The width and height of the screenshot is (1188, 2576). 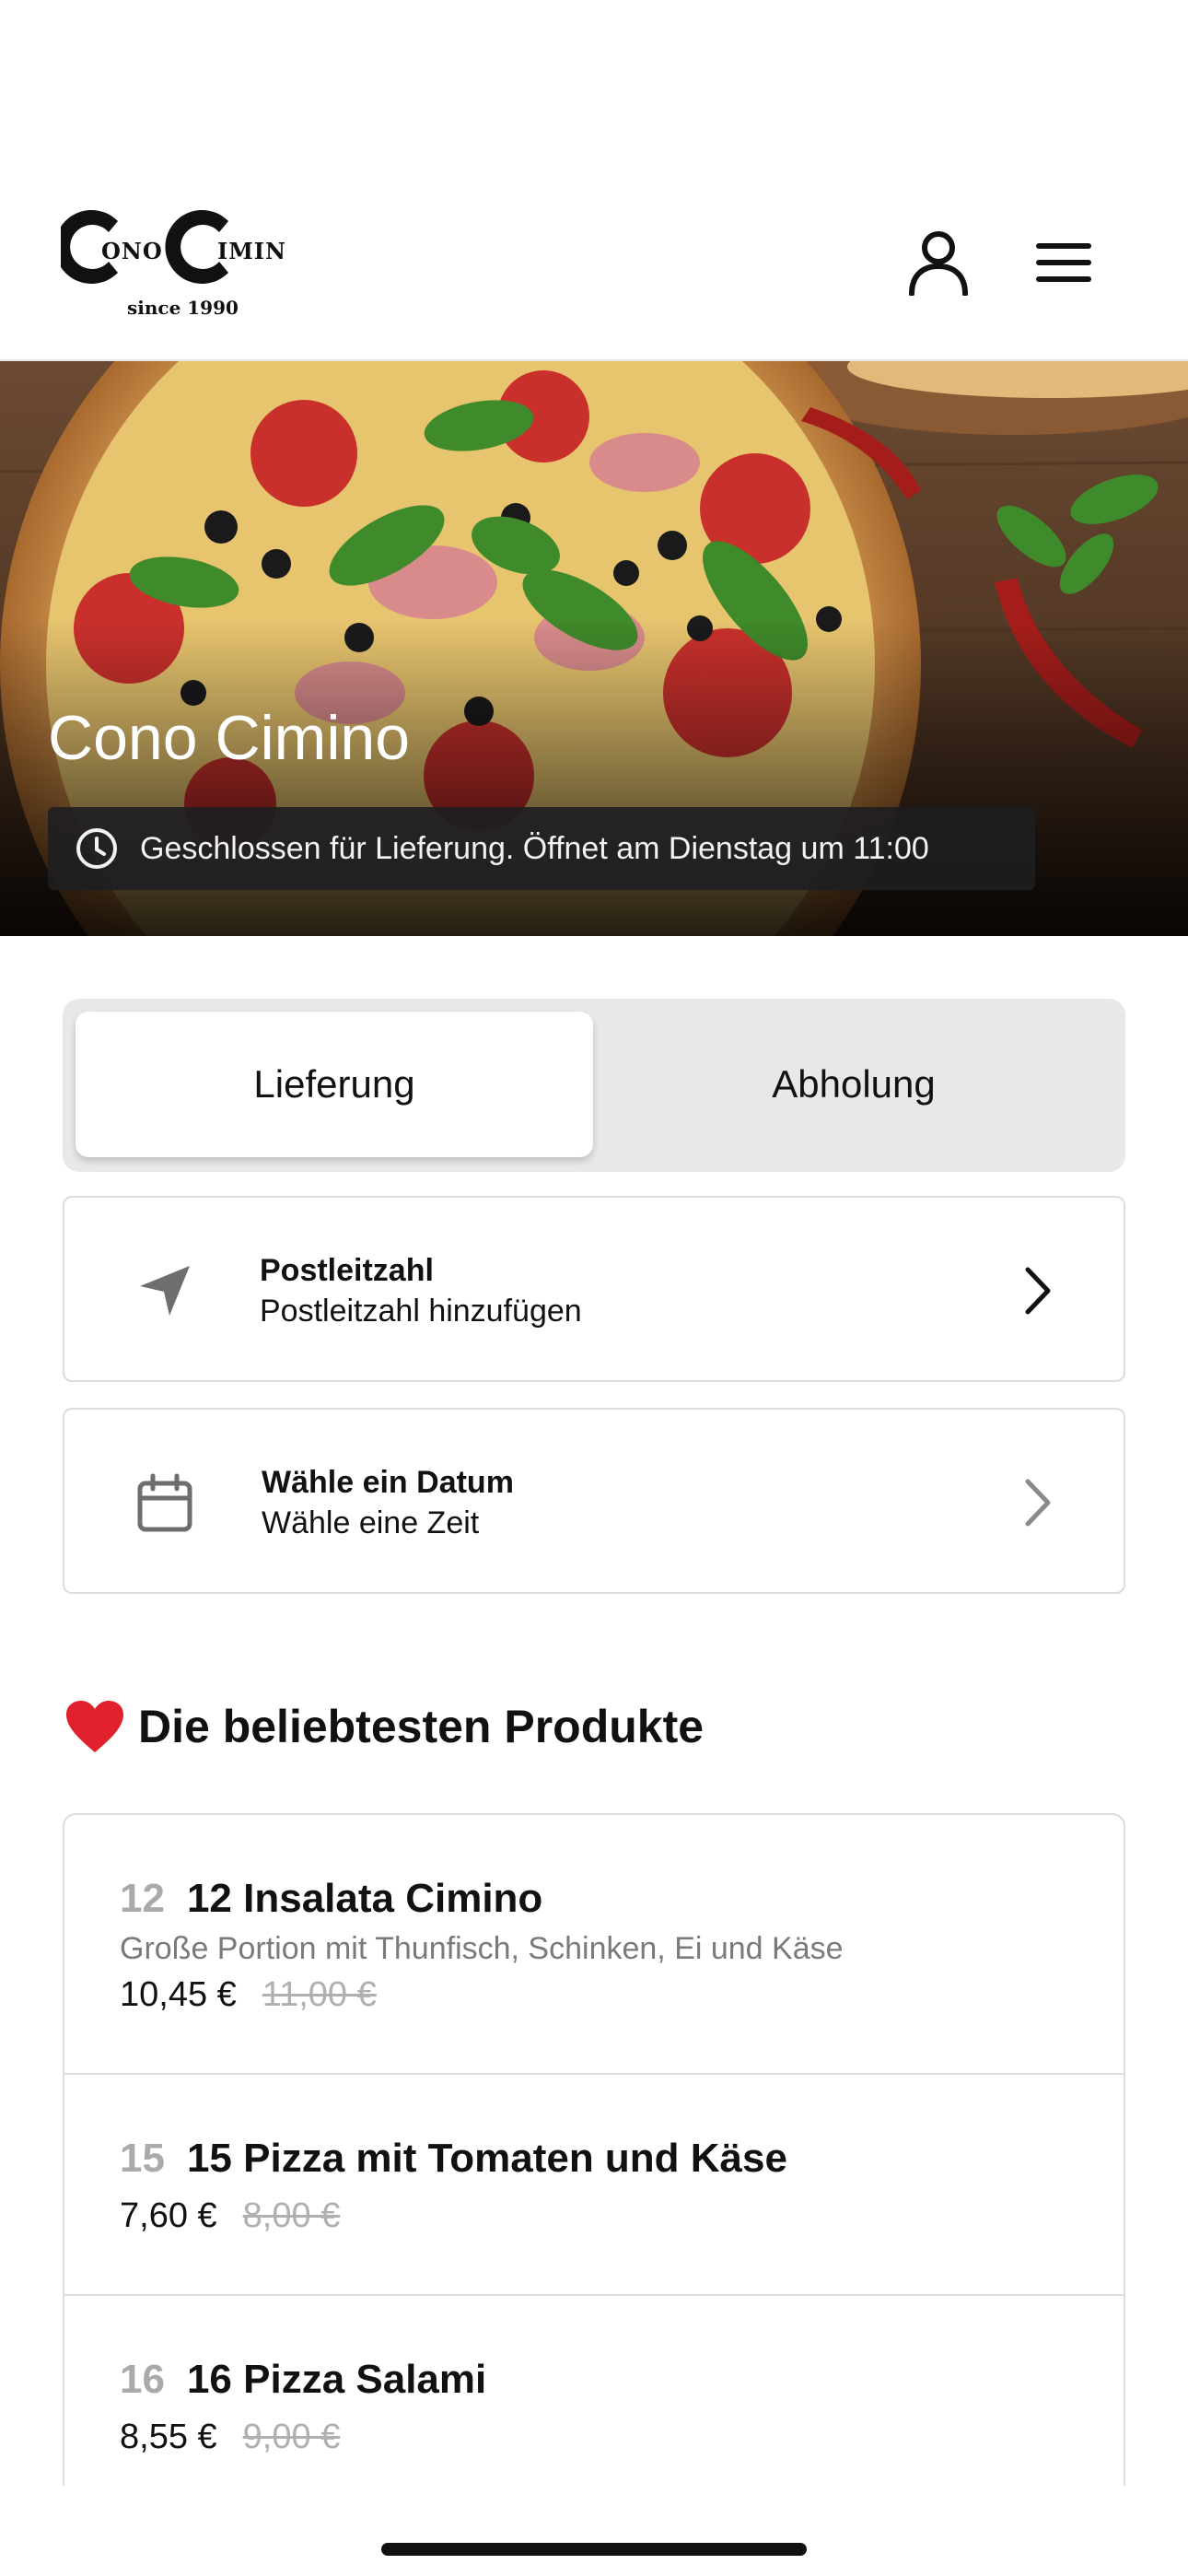 I want to click on clock-icon, so click(x=96, y=848).